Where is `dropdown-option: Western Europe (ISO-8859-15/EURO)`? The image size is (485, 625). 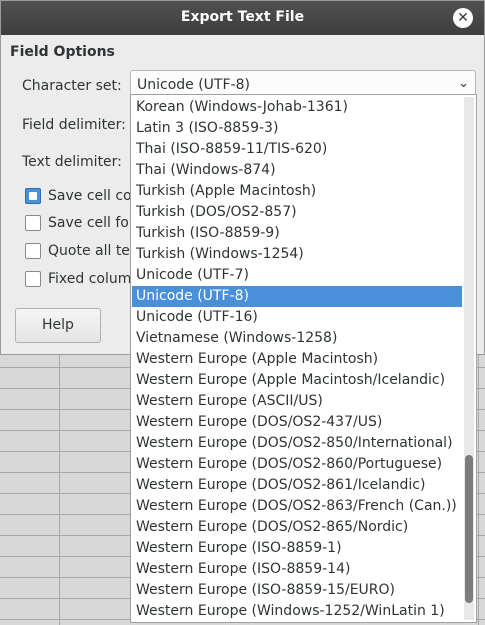 dropdown-option: Western Europe (ISO-8859-15/EURO) is located at coordinates (297, 590).